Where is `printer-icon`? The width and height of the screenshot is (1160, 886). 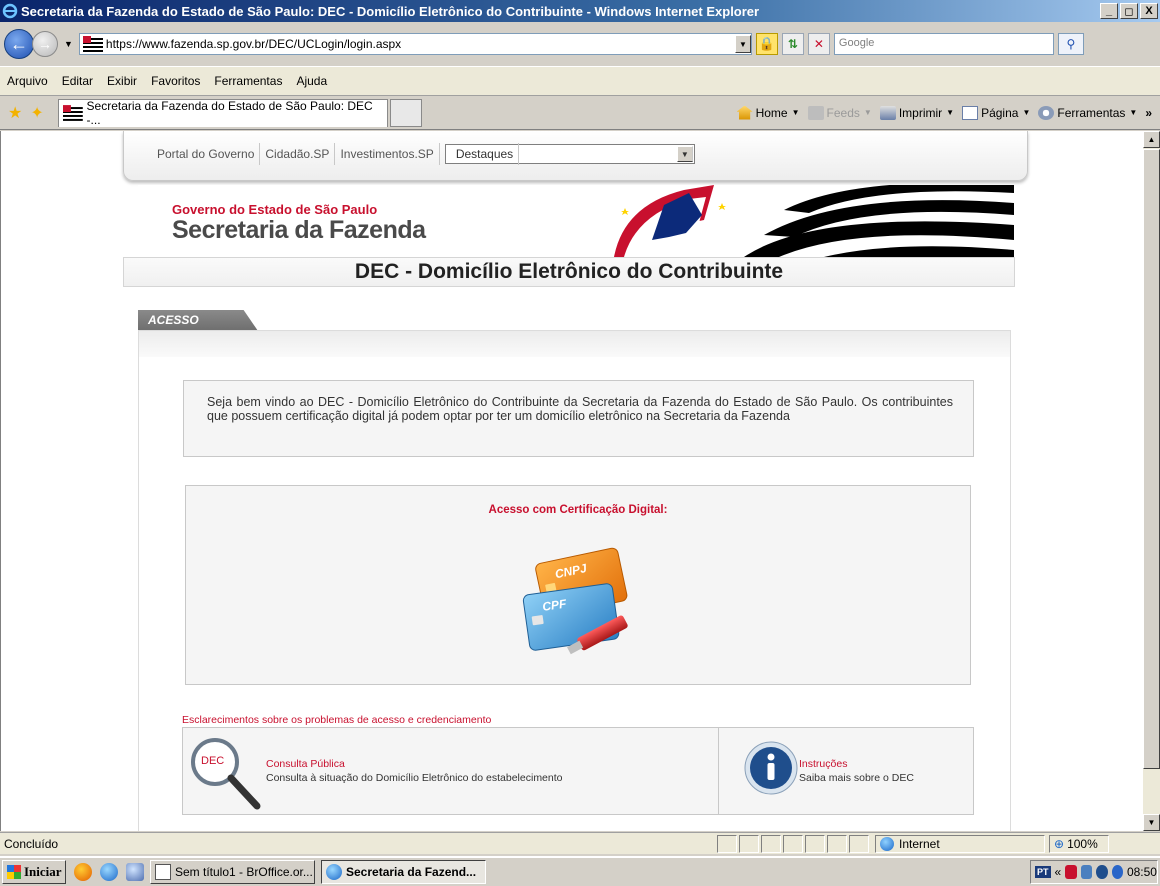 printer-icon is located at coordinates (887, 112).